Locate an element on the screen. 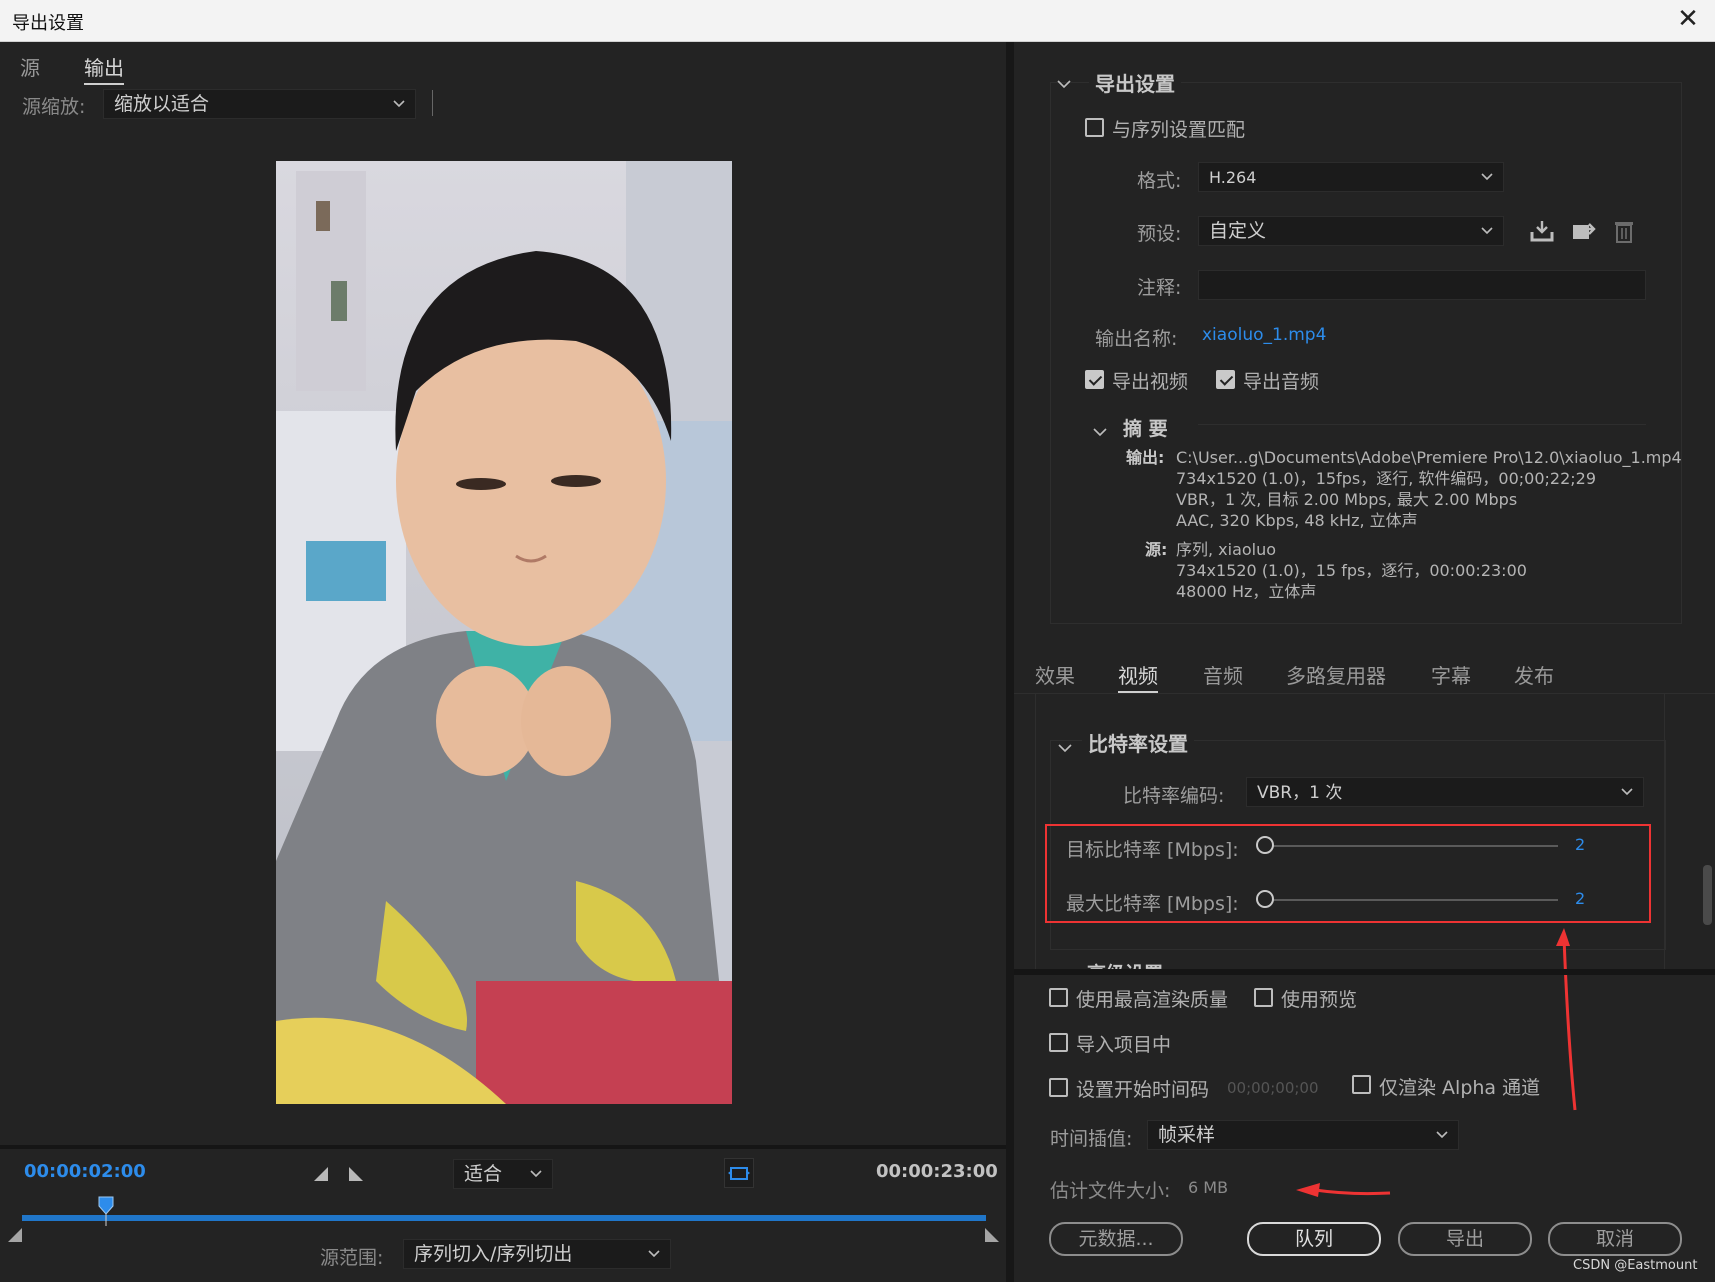  source-range-dropdown: 序列切入/序列切出 is located at coordinates (537, 1254).